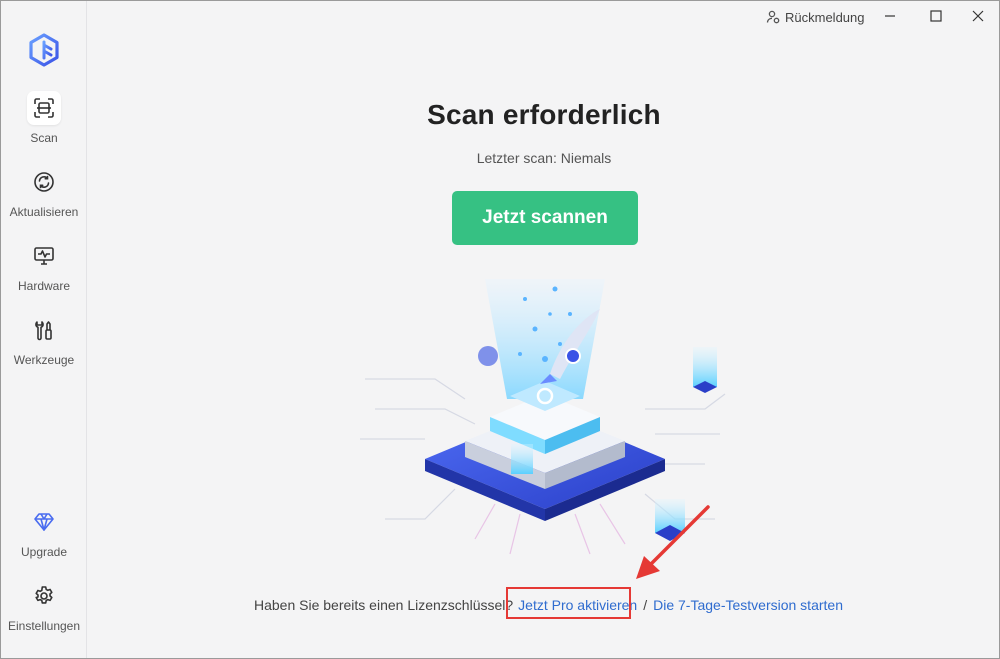 The width and height of the screenshot is (1000, 659). What do you see at coordinates (44, 626) in the screenshot?
I see `sidebar-item-label: Einstellungen` at bounding box center [44, 626].